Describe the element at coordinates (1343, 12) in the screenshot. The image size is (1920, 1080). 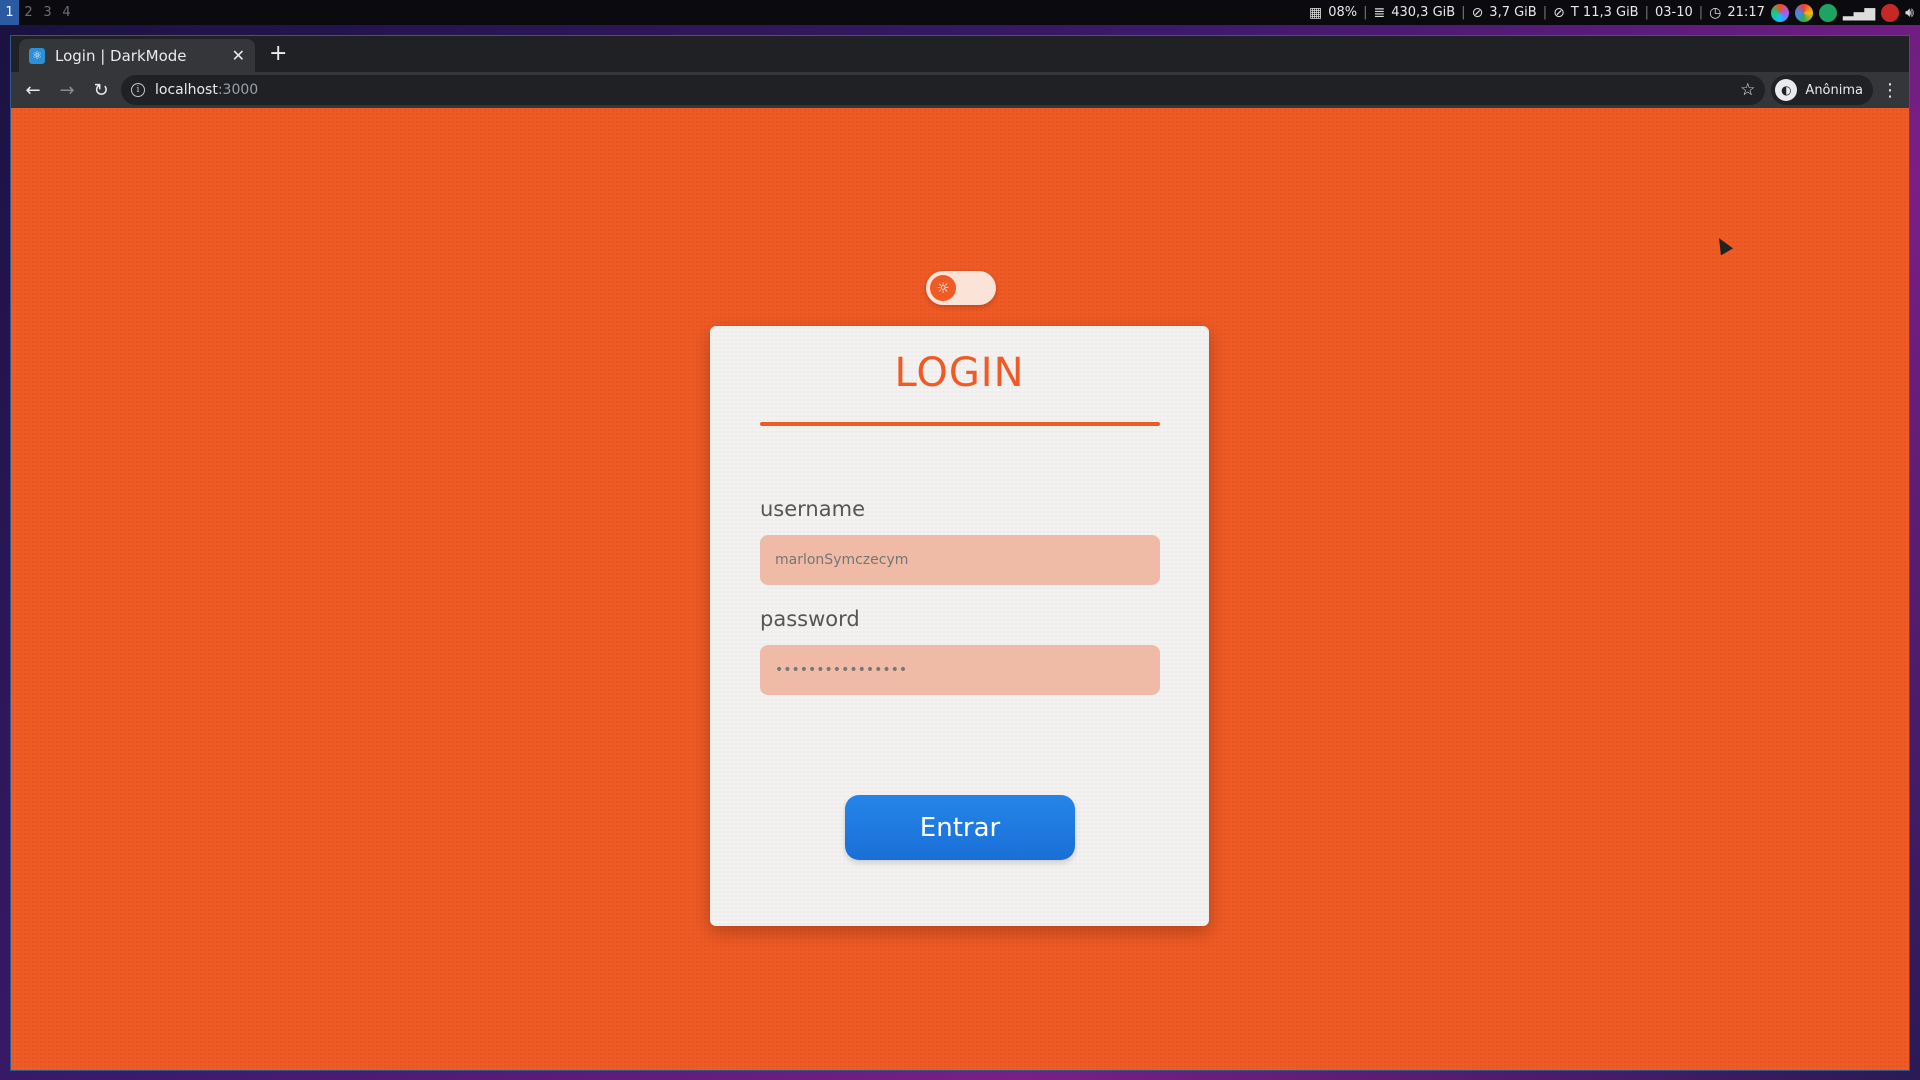
I see `cpu-usage: 08%` at that location.